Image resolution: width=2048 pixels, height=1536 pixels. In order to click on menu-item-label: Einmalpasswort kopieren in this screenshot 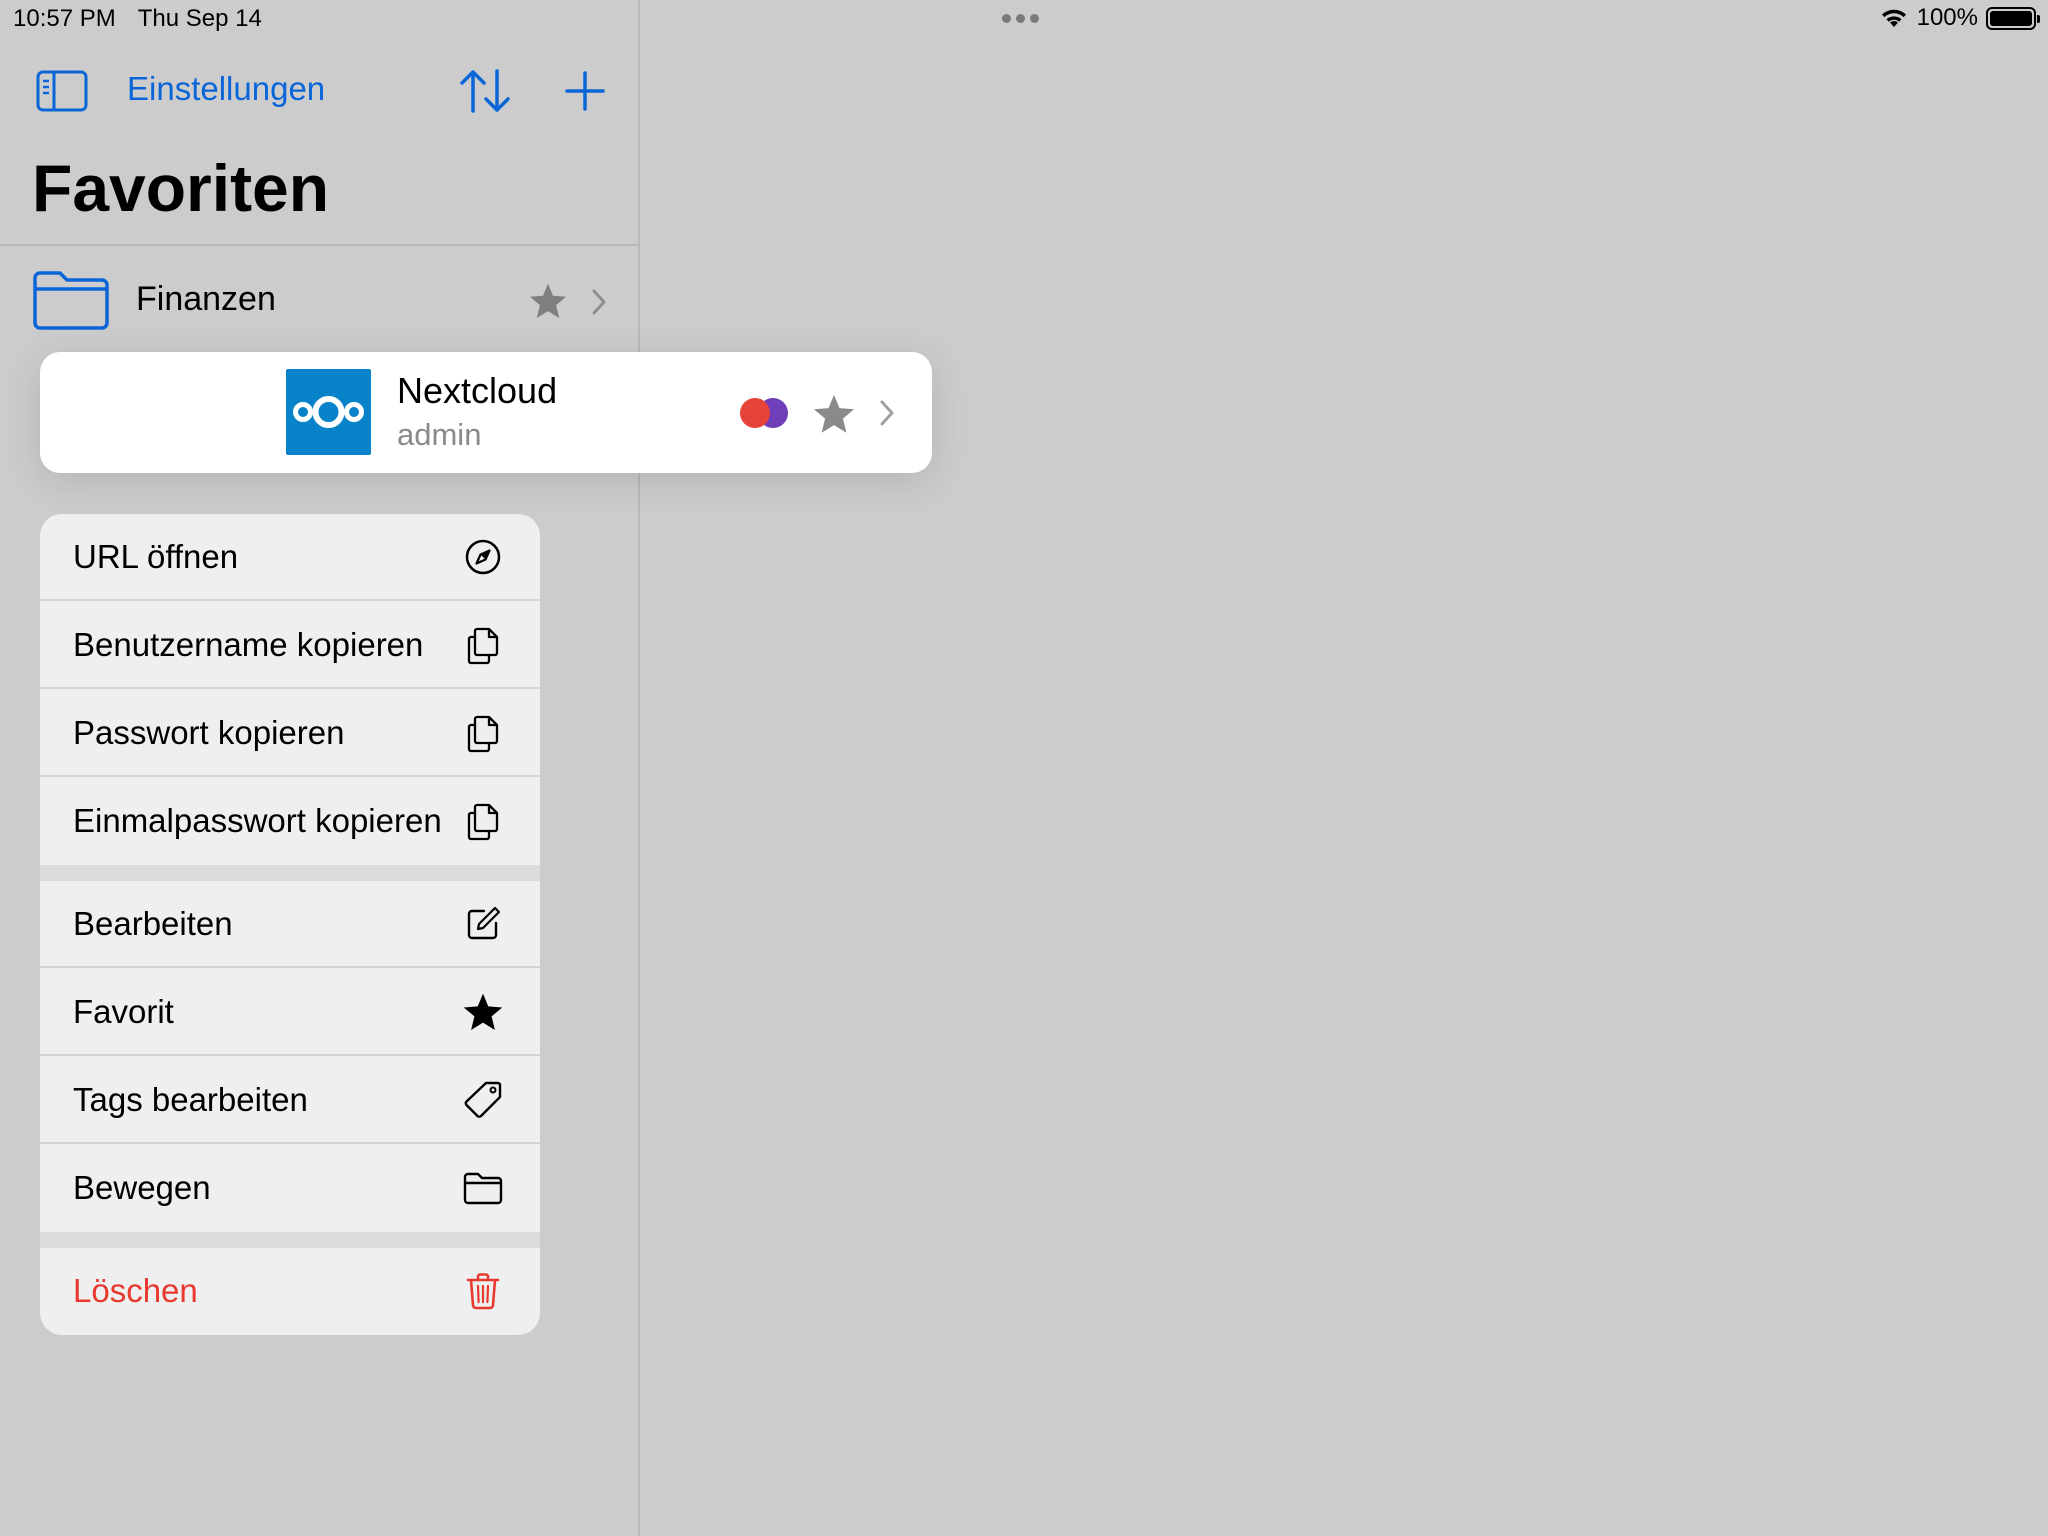, I will do `click(257, 820)`.